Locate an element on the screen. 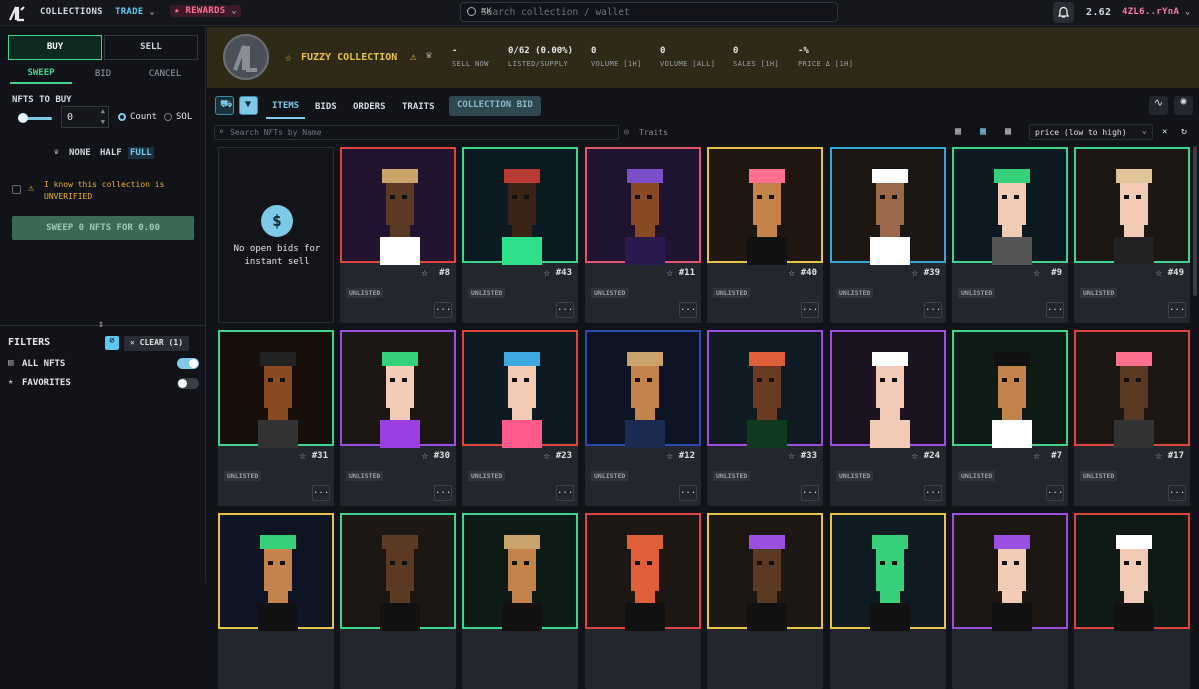 The width and height of the screenshot is (1199, 689). tab-sweep: SWEEP is located at coordinates (41, 76).